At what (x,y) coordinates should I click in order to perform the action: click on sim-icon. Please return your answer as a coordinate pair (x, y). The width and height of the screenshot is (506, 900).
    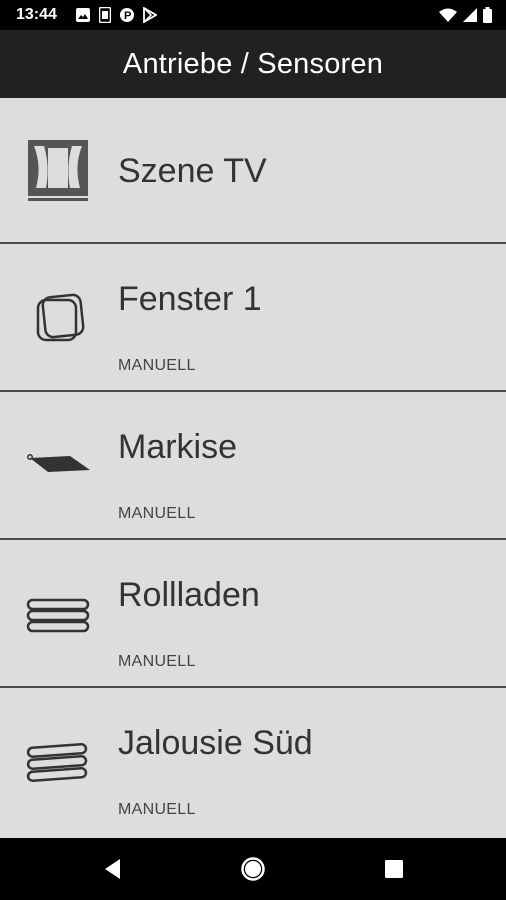
    Looking at the image, I should click on (105, 15).